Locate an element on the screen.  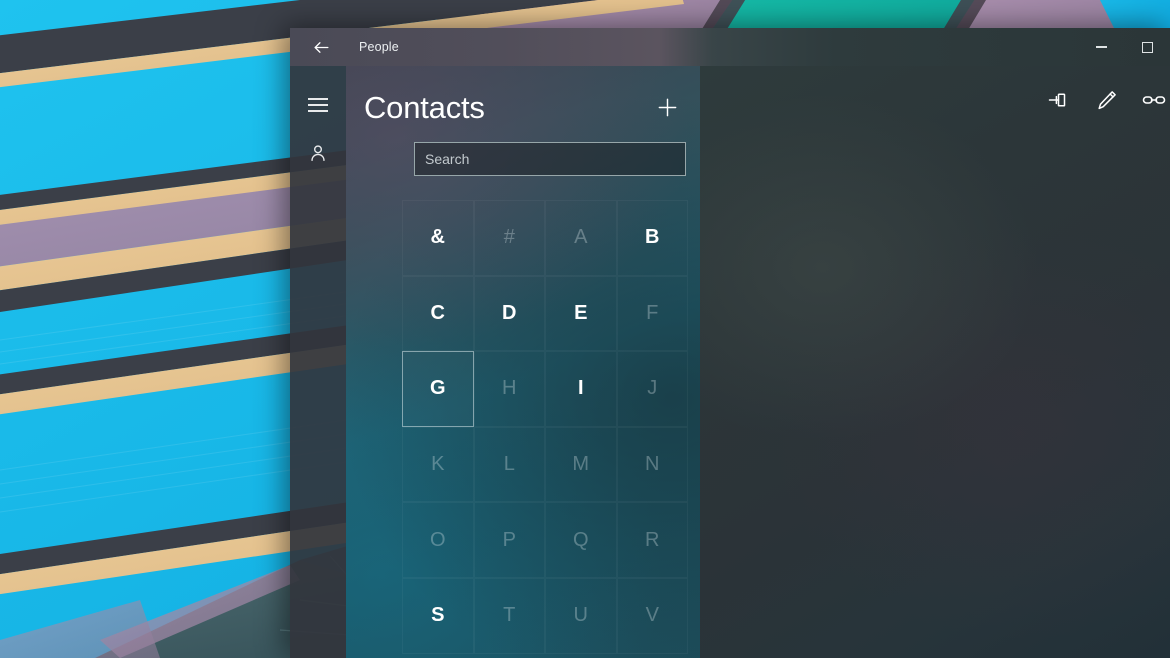
alpha-cell-t: T is located at coordinates (509, 615).